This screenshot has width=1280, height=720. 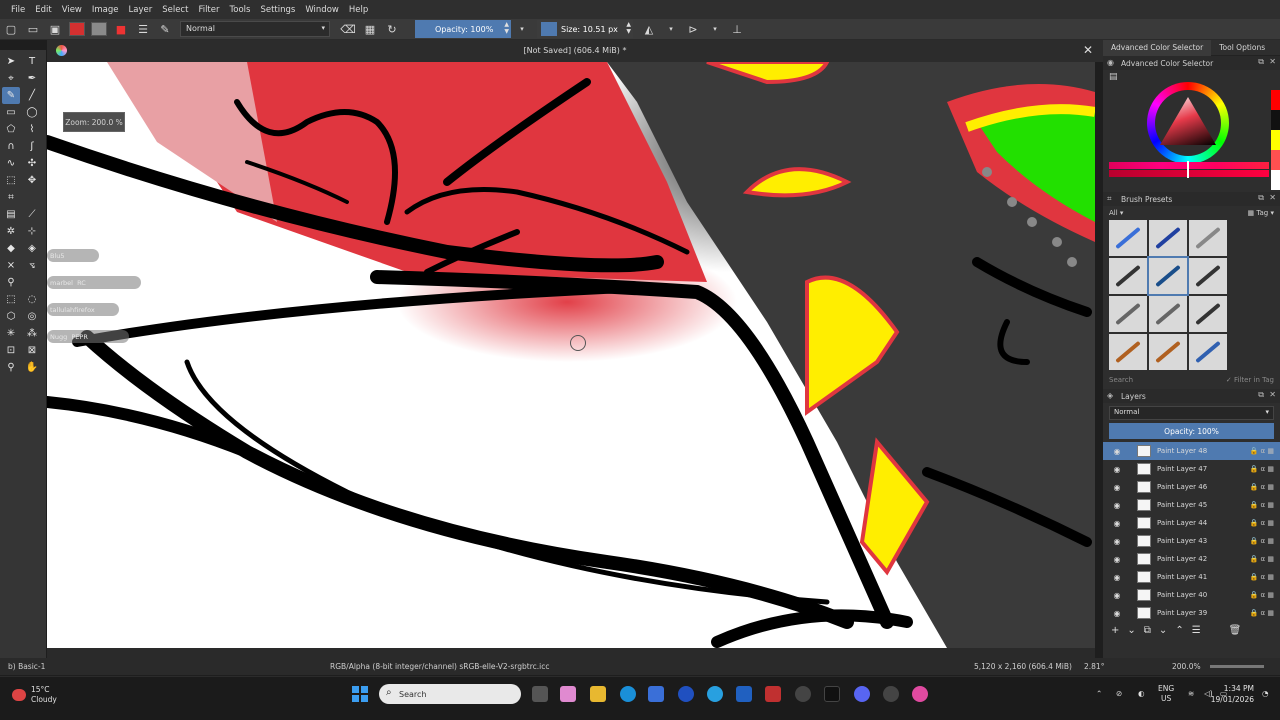 What do you see at coordinates (1121, 380) in the screenshot?
I see `brush-search-input: Search` at bounding box center [1121, 380].